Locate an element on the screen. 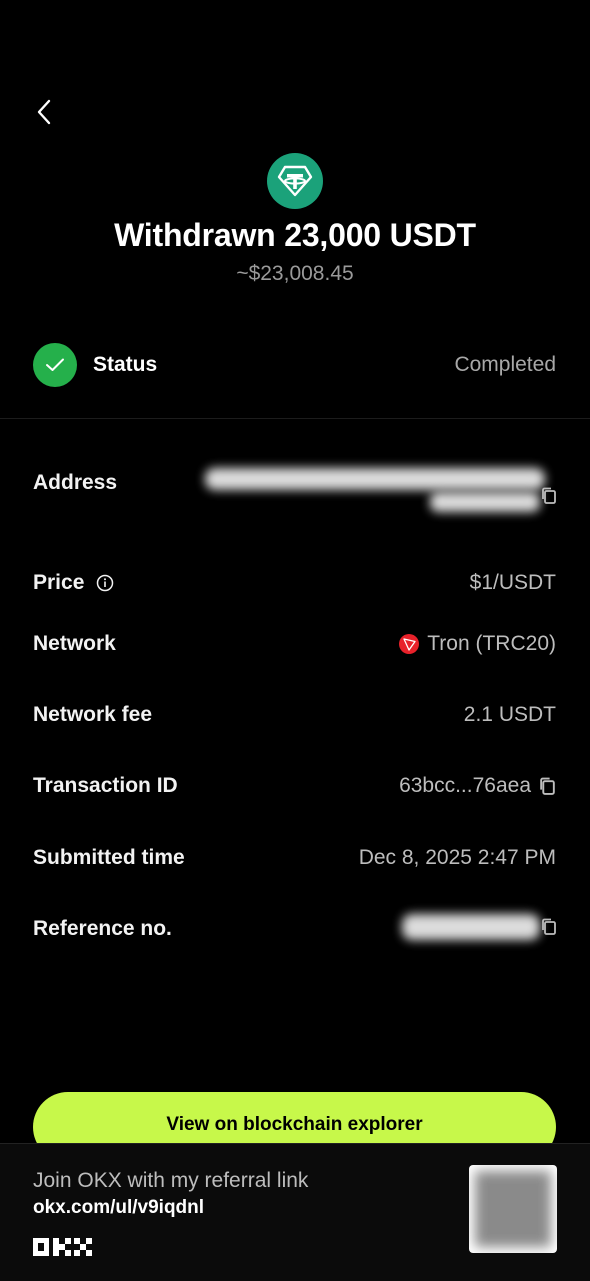  check-icon is located at coordinates (55, 365).